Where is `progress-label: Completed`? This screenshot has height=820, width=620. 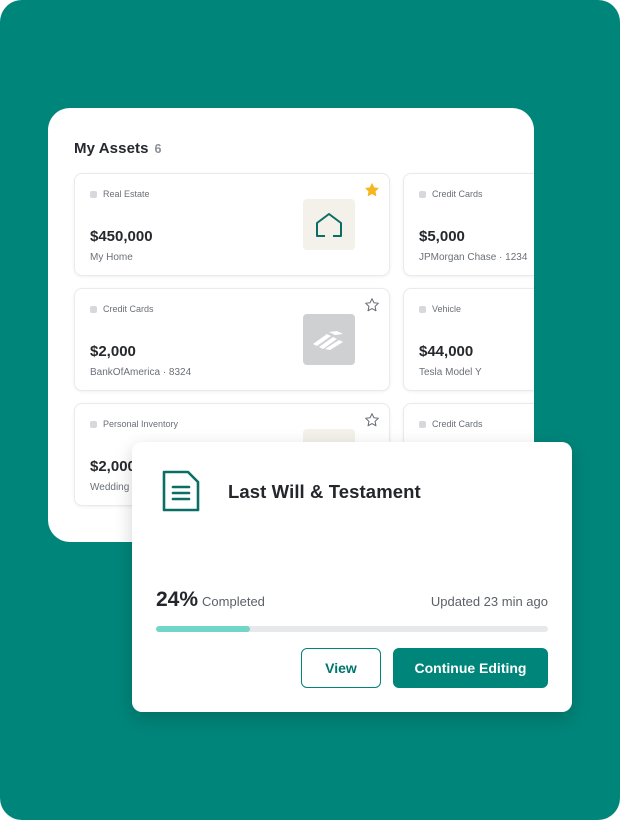
progress-label: Completed is located at coordinates (233, 601).